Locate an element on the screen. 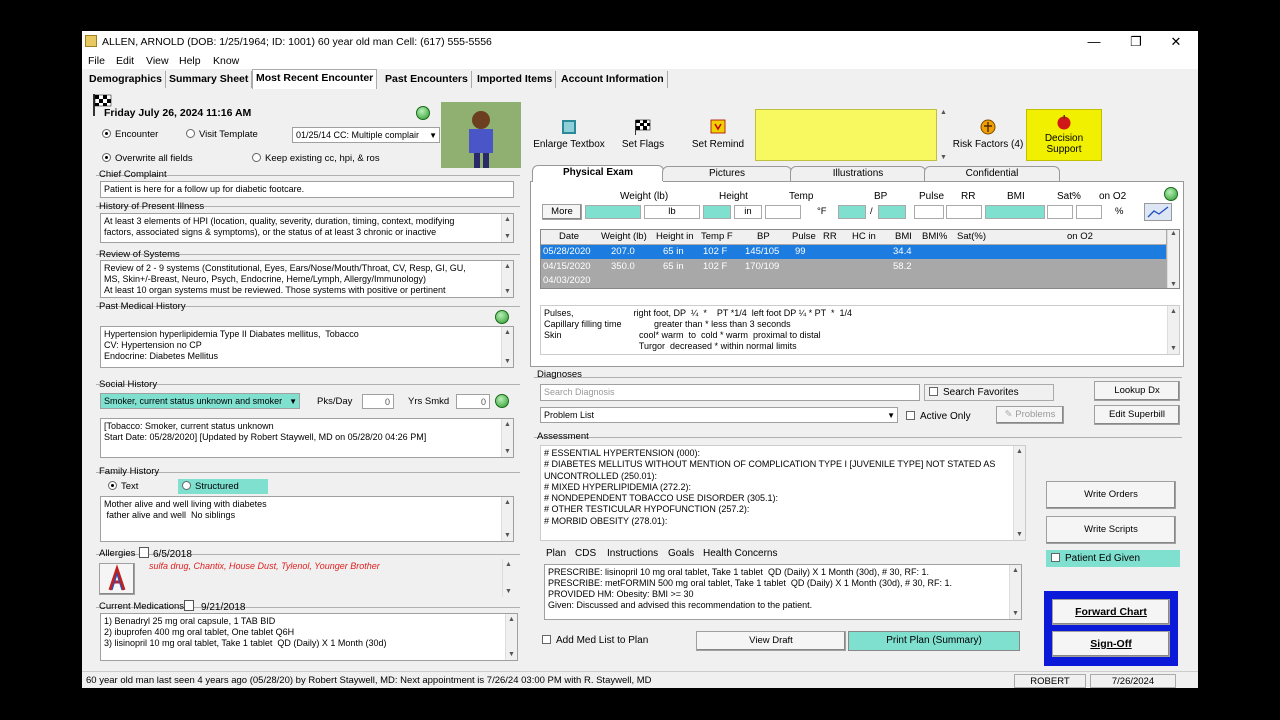  pks-day-field: 0 is located at coordinates (378, 401).